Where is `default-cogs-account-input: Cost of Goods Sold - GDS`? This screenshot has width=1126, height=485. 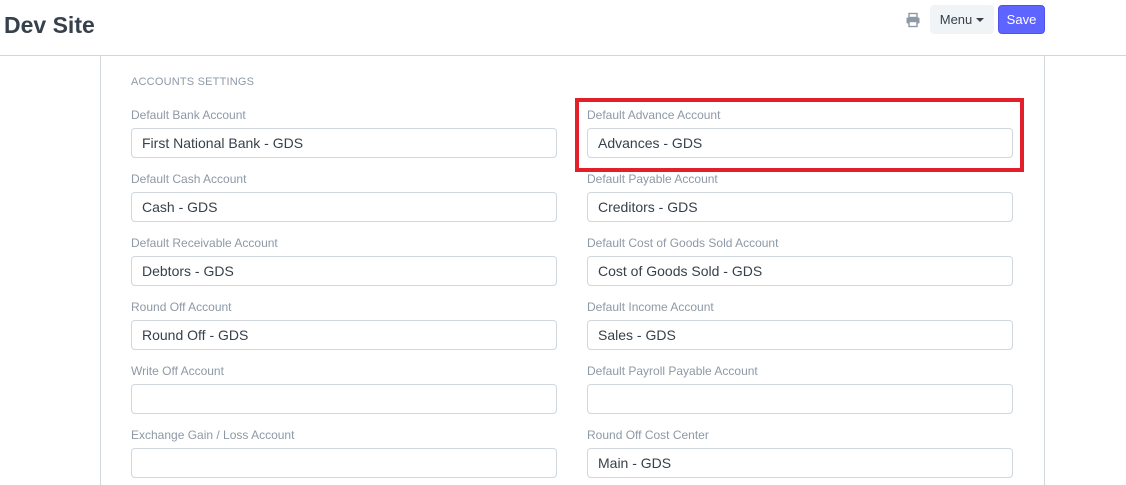
default-cogs-account-input: Cost of Goods Sold - GDS is located at coordinates (800, 271).